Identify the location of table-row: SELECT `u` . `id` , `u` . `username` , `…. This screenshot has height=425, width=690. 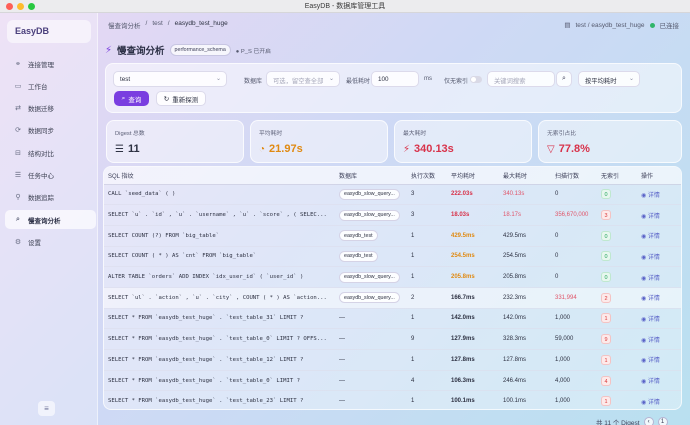
(392, 215).